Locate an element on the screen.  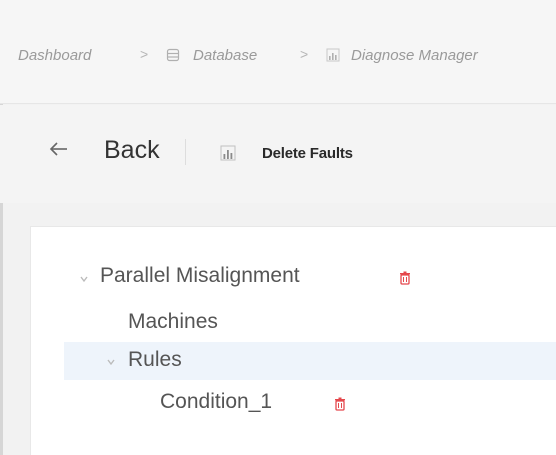
tree-node-condition-1: Condition_1 is located at coordinates (310, 403).